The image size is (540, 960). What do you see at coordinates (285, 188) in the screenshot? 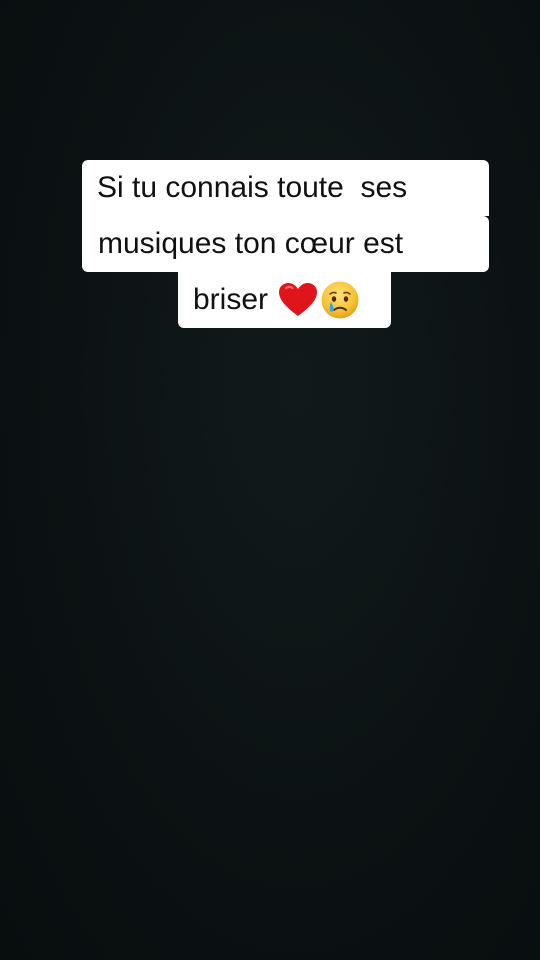
I see `caption-line-1: Si tu connais toute ses` at bounding box center [285, 188].